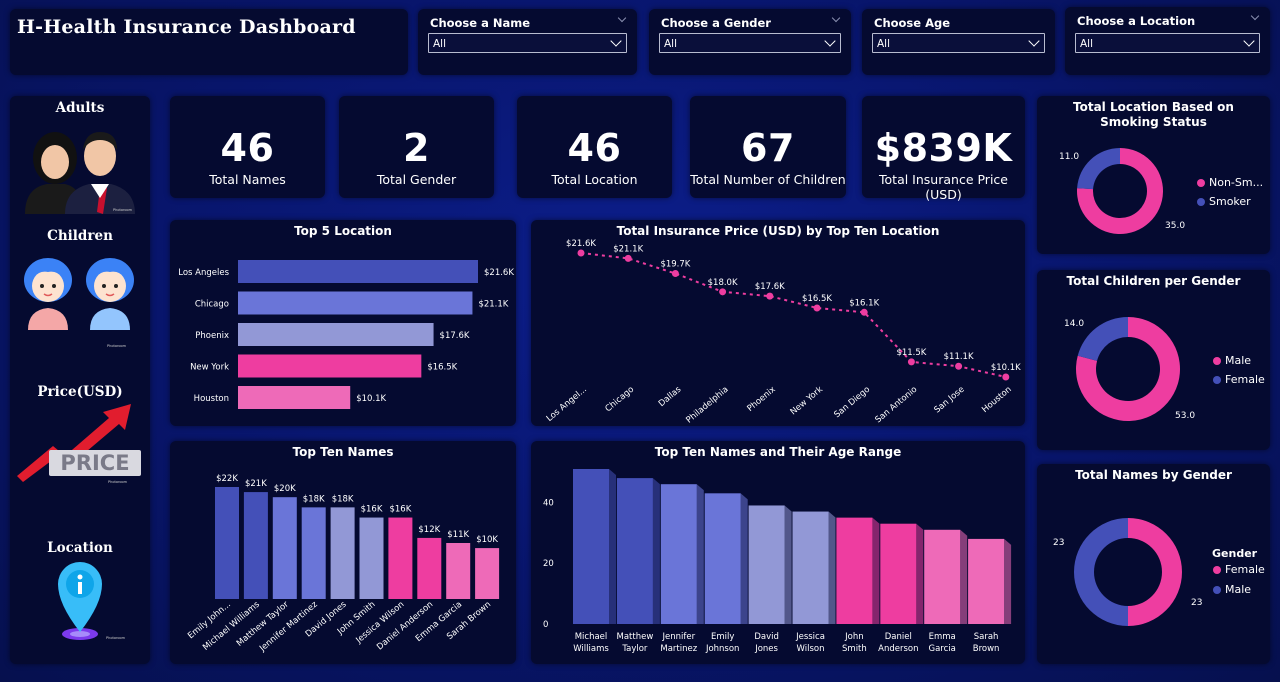 This screenshot has width=1280, height=682. What do you see at coordinates (628, 249) in the screenshot?
I see `data-label: $21.1K` at bounding box center [628, 249].